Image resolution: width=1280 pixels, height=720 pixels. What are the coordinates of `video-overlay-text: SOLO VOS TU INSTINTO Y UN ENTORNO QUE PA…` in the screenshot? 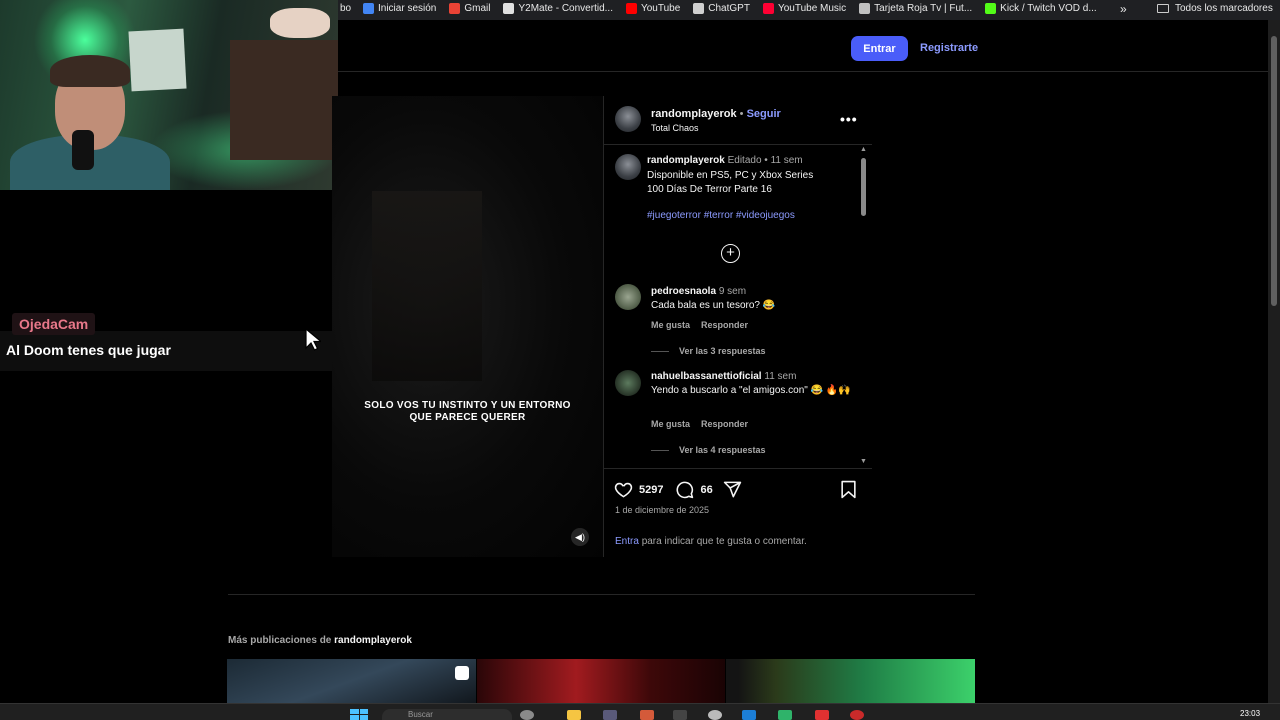 It's located at (467, 411).